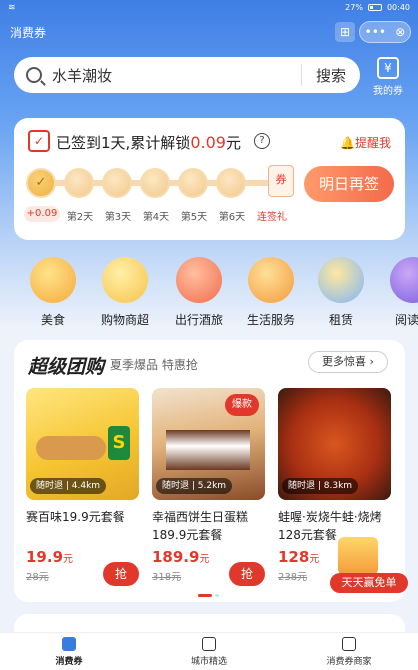 This screenshot has width=418, height=670. What do you see at coordinates (358, 556) in the screenshot?
I see `gift-box-icon` at bounding box center [358, 556].